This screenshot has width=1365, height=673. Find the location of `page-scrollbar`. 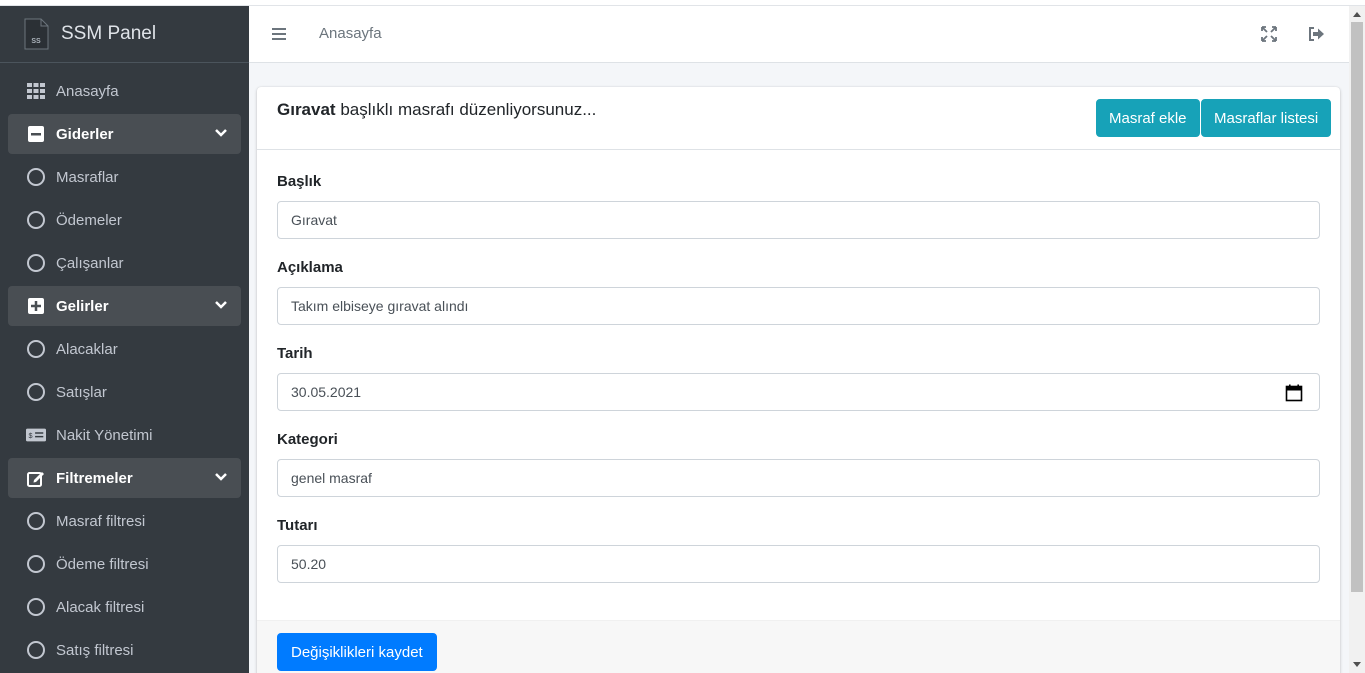

page-scrollbar is located at coordinates (1357, 339).